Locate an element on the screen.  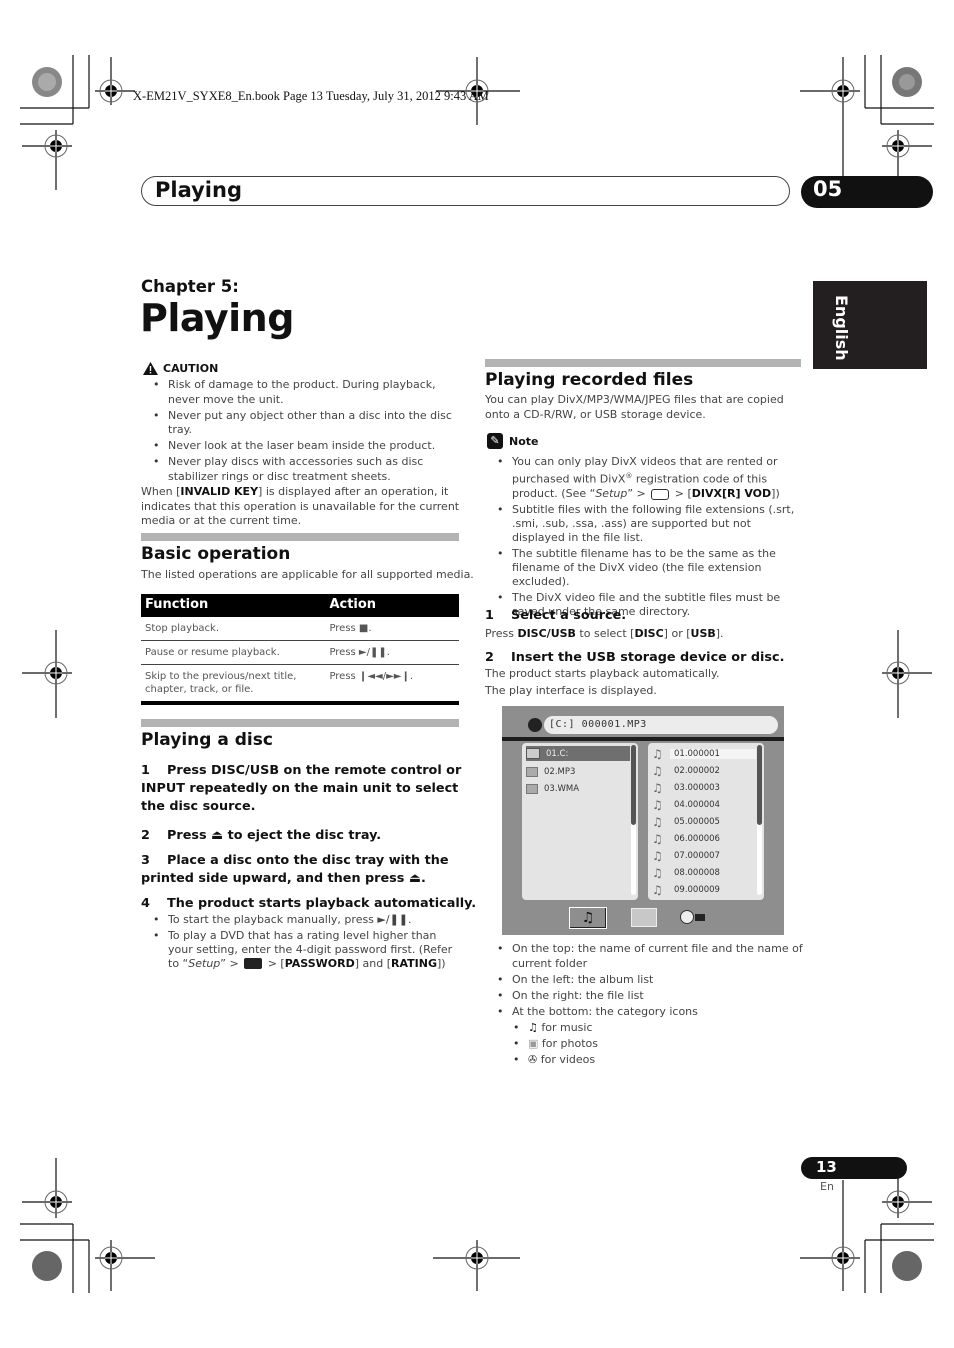
chapter-label: Chapter 5: is located at coordinates (190, 286).